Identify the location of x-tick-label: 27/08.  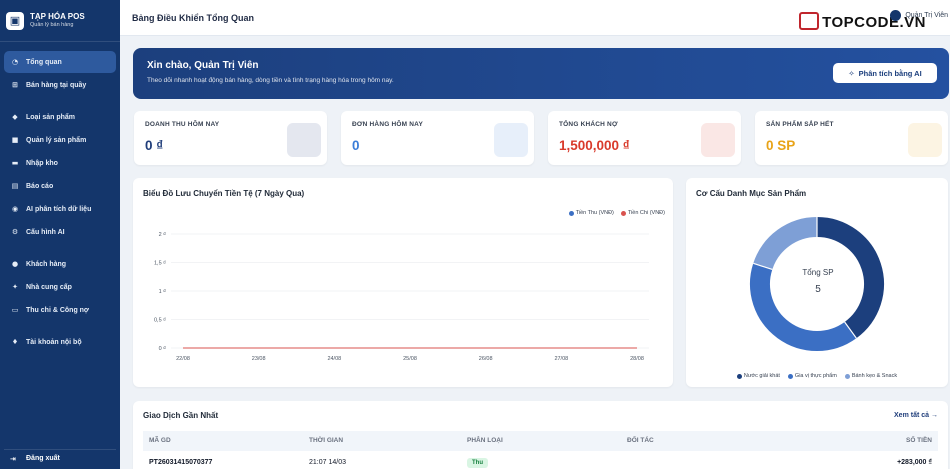
(561, 359).